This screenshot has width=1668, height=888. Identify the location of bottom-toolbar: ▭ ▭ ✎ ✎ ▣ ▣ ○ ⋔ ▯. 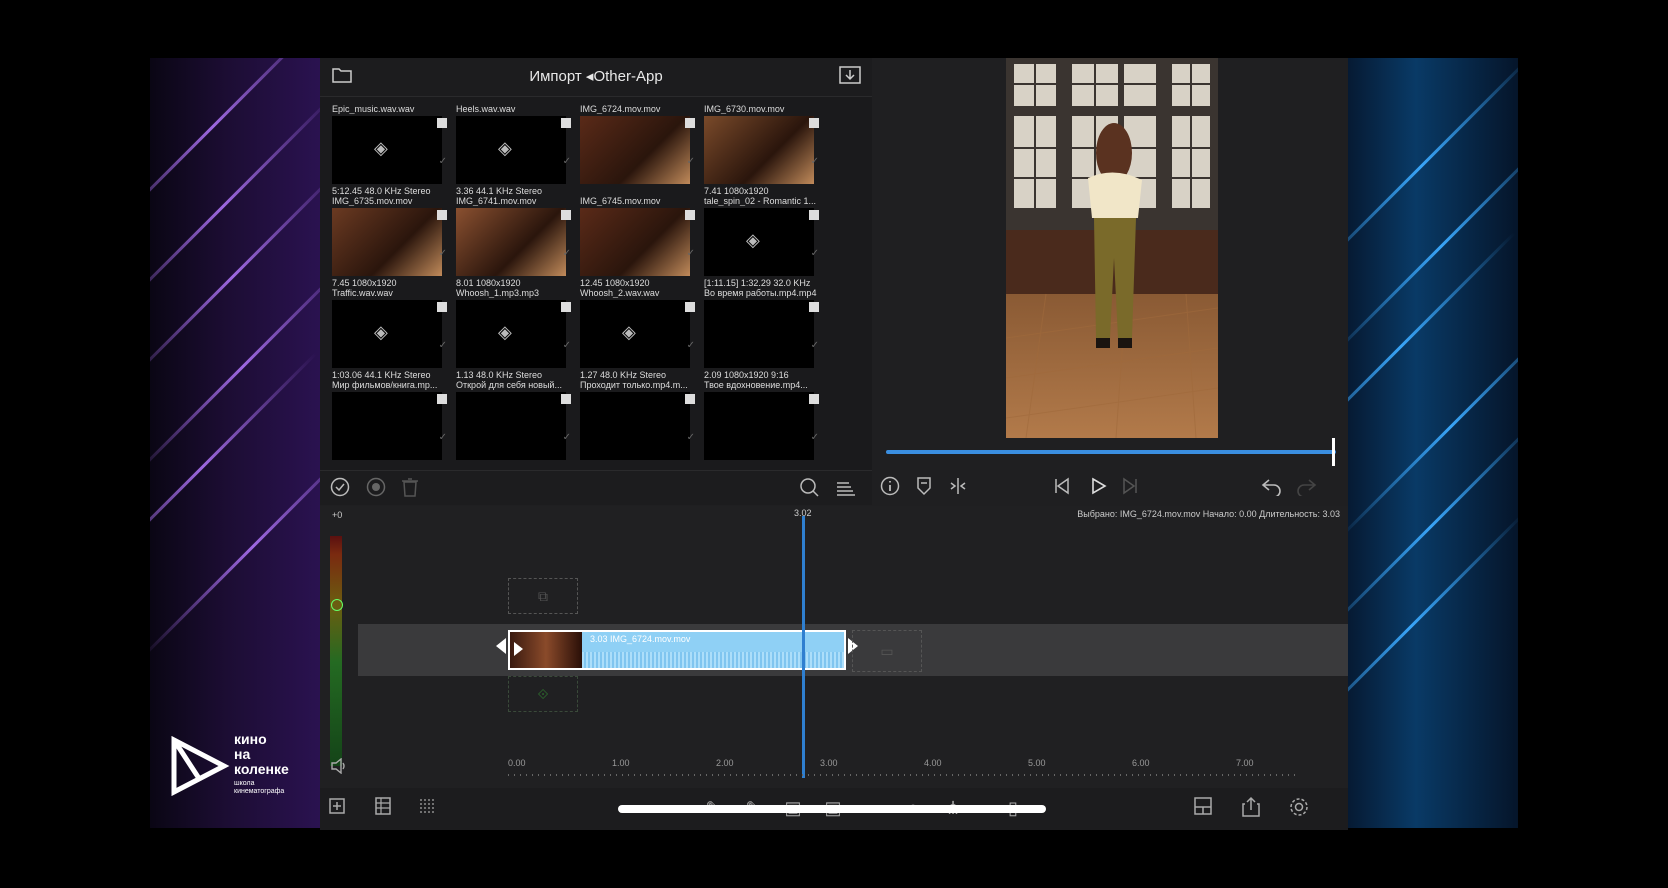
(834, 809).